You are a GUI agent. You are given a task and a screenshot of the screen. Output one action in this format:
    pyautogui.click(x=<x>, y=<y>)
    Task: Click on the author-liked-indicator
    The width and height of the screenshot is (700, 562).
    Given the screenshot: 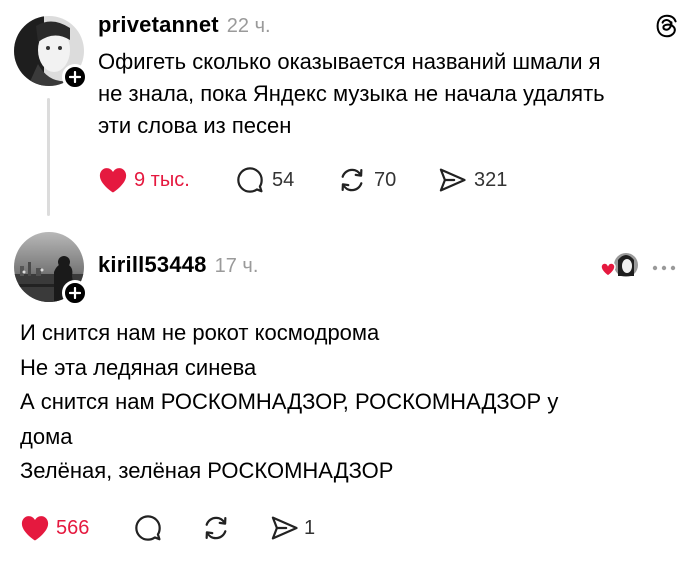 What is the action you would take?
    pyautogui.click(x=620, y=266)
    